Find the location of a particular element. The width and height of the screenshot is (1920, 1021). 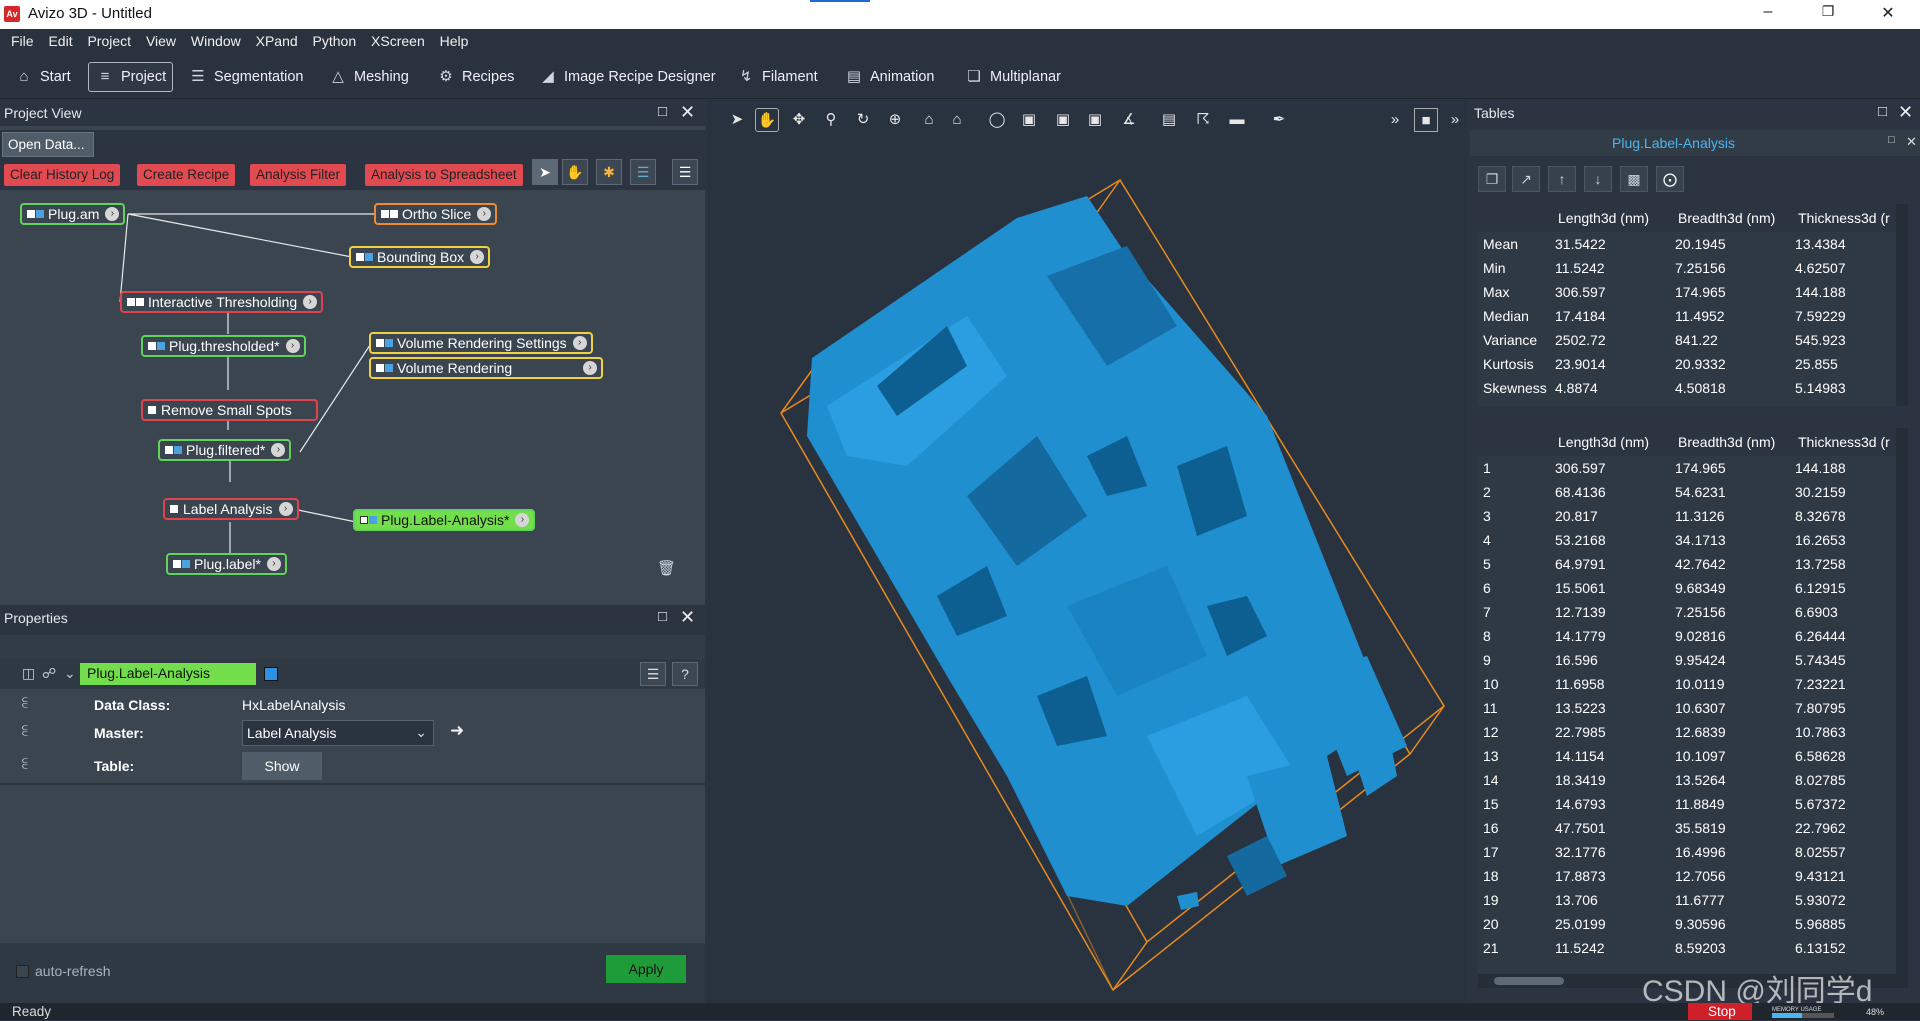

table-cell: 5.93072 is located at coordinates (1845, 900).